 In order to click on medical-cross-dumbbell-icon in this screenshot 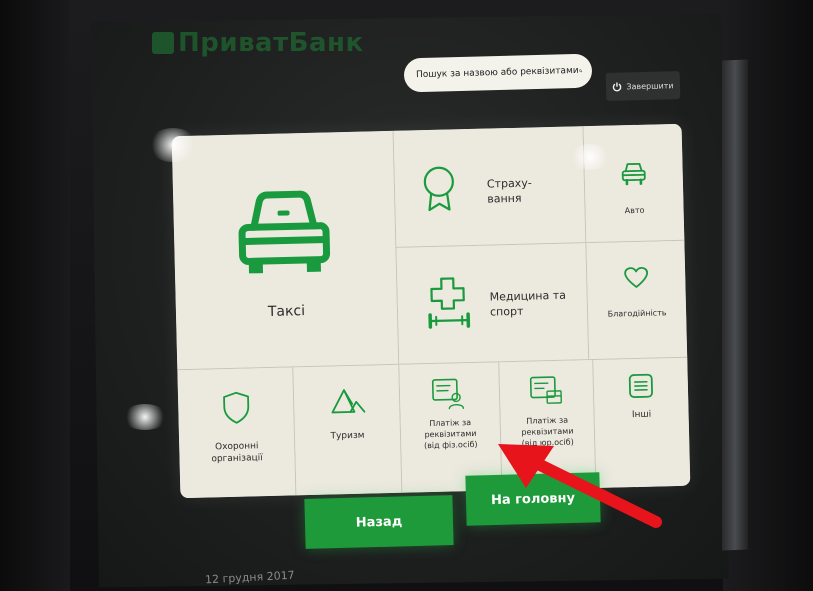, I will do `click(449, 303)`.